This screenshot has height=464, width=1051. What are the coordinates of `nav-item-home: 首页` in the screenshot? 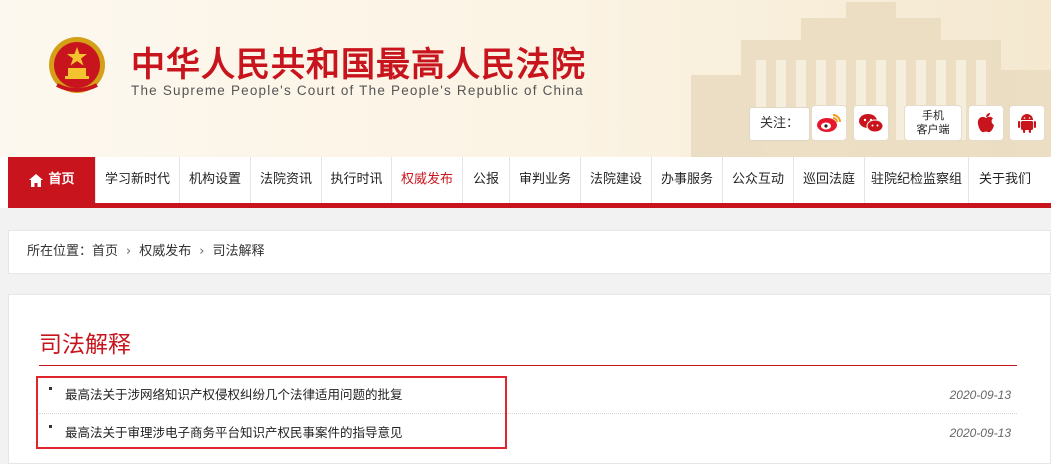 It's located at (52, 180).